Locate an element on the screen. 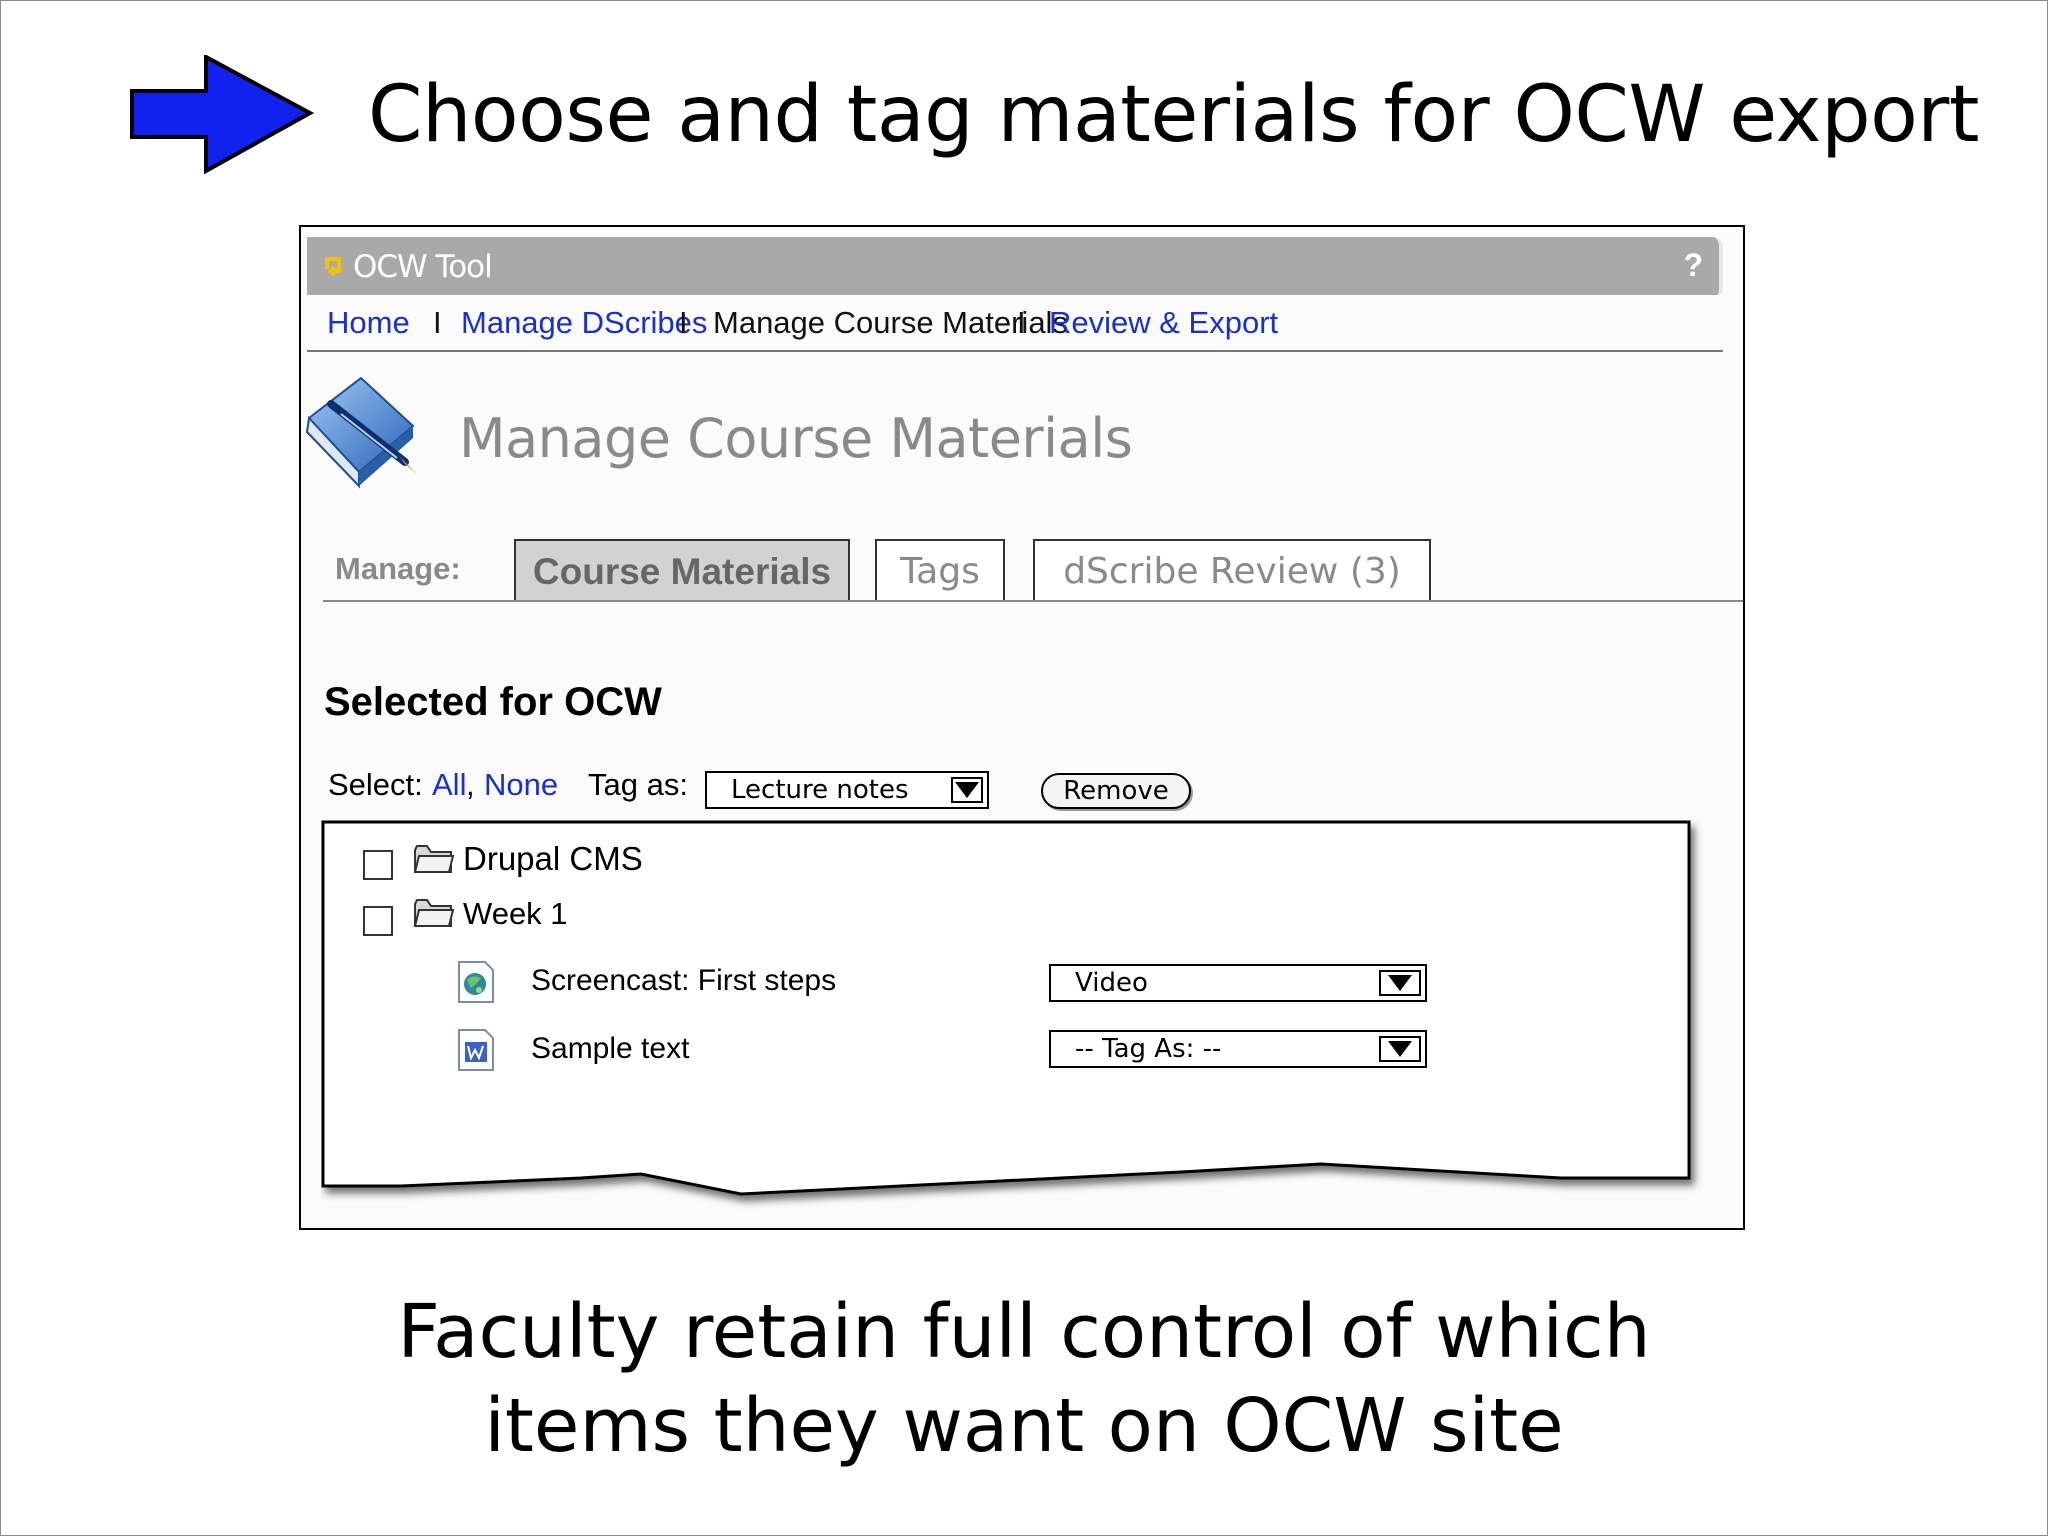 Image resolution: width=2048 pixels, height=1536 pixels. item-tag-value: Video is located at coordinates (1111, 983).